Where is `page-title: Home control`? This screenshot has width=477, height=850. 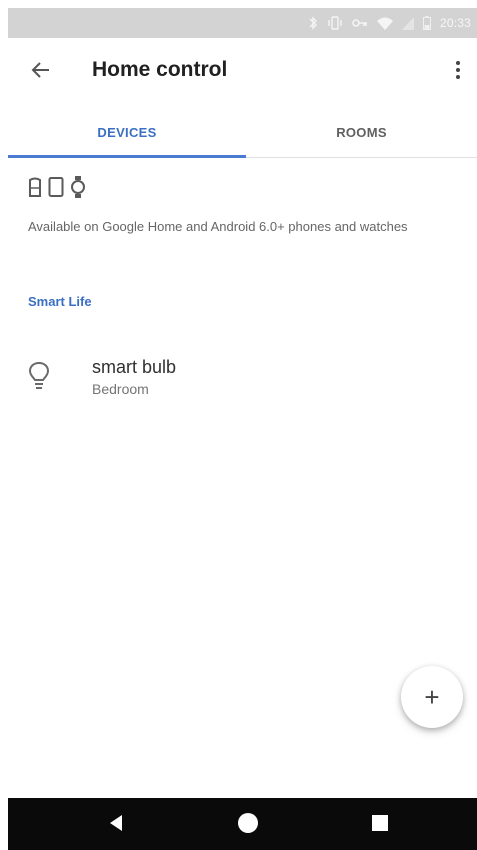 page-title: Home control is located at coordinates (160, 69).